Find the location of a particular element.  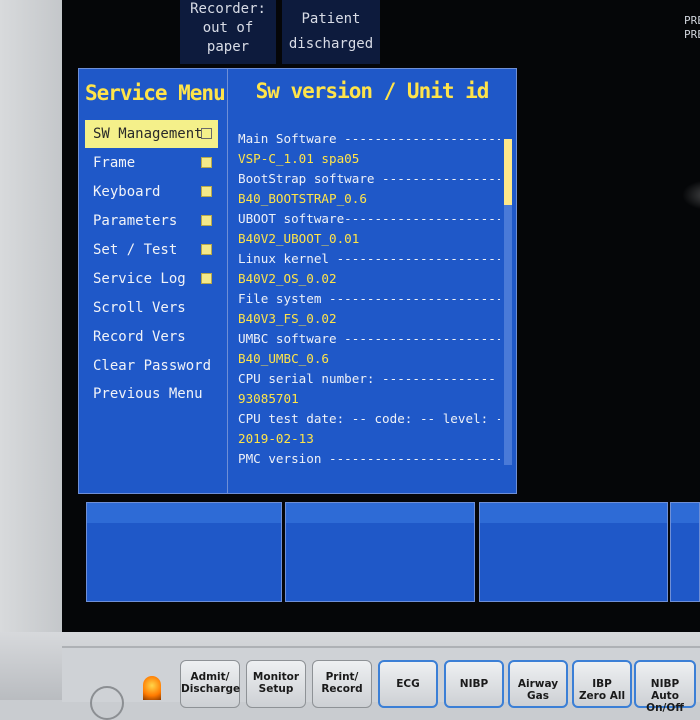

version-label: CPU test date: -- code: -- level: -- is located at coordinates (369, 418).